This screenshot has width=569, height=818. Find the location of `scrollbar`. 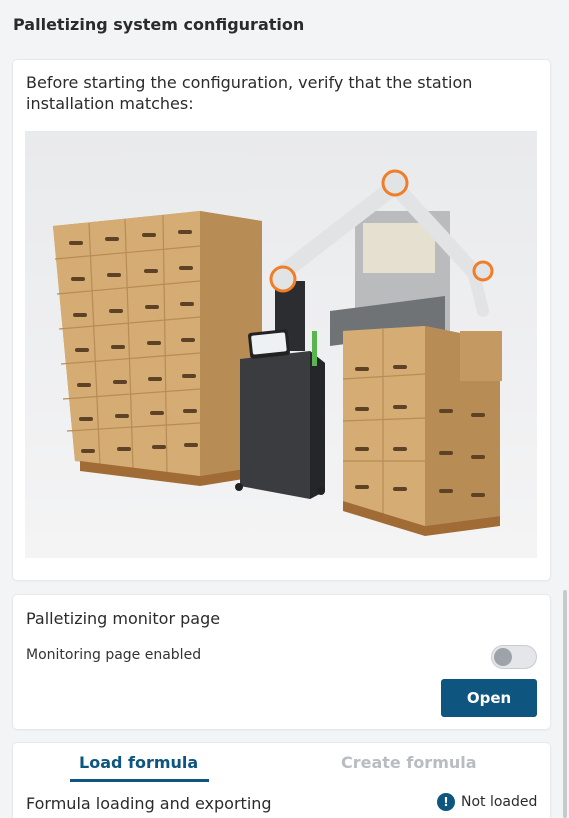

scrollbar is located at coordinates (565, 704).